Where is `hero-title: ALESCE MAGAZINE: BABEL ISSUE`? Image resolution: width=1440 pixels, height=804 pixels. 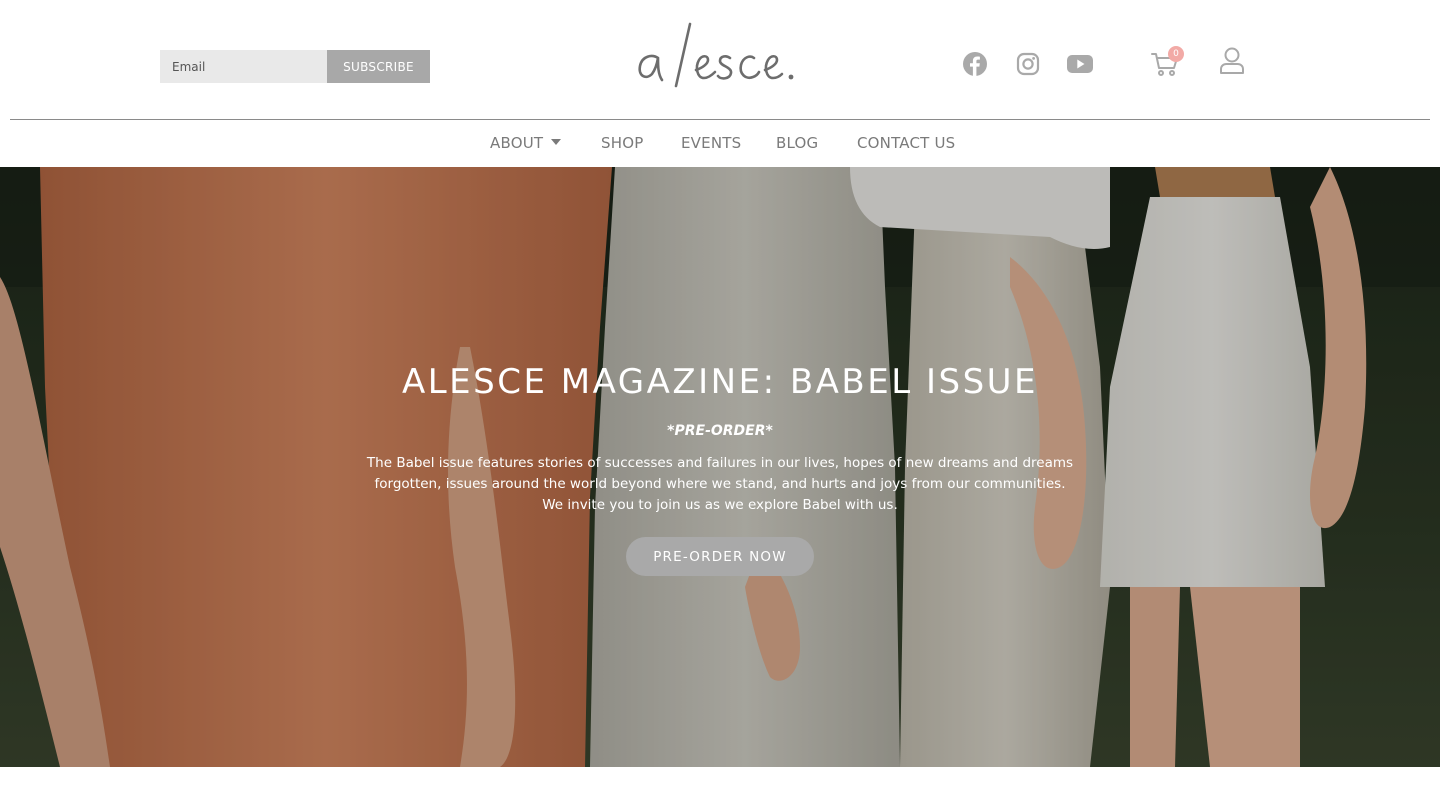 hero-title: ALESCE MAGAZINE: BABEL ISSUE is located at coordinates (720, 382).